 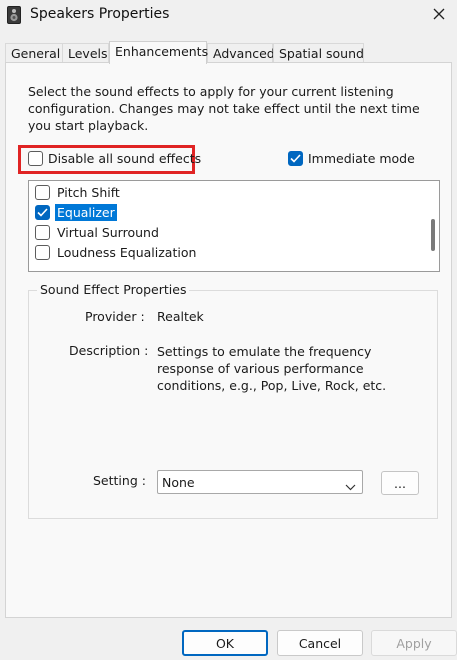 I want to click on close-icon, so click(x=438, y=14).